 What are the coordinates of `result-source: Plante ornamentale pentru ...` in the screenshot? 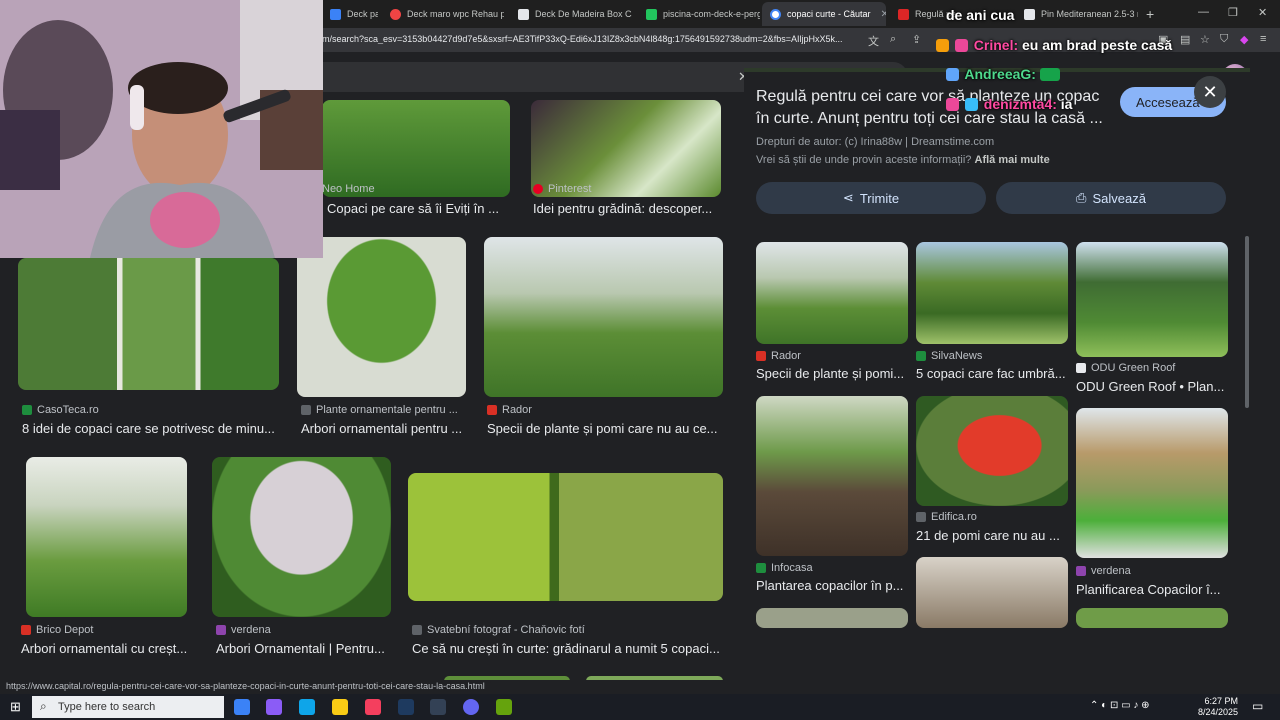 It's located at (384, 410).